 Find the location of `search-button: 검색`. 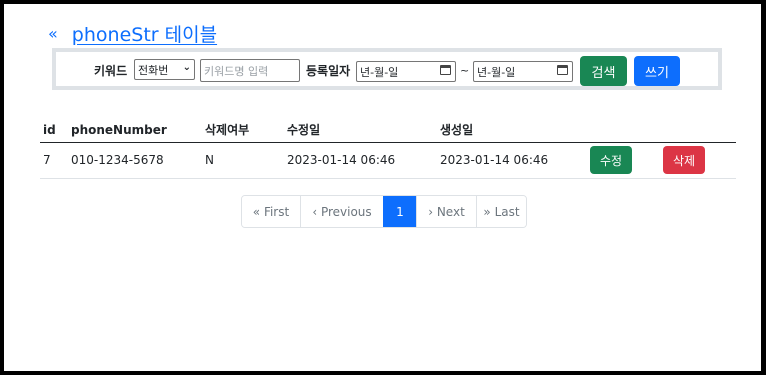

search-button: 검색 is located at coordinates (603, 71).